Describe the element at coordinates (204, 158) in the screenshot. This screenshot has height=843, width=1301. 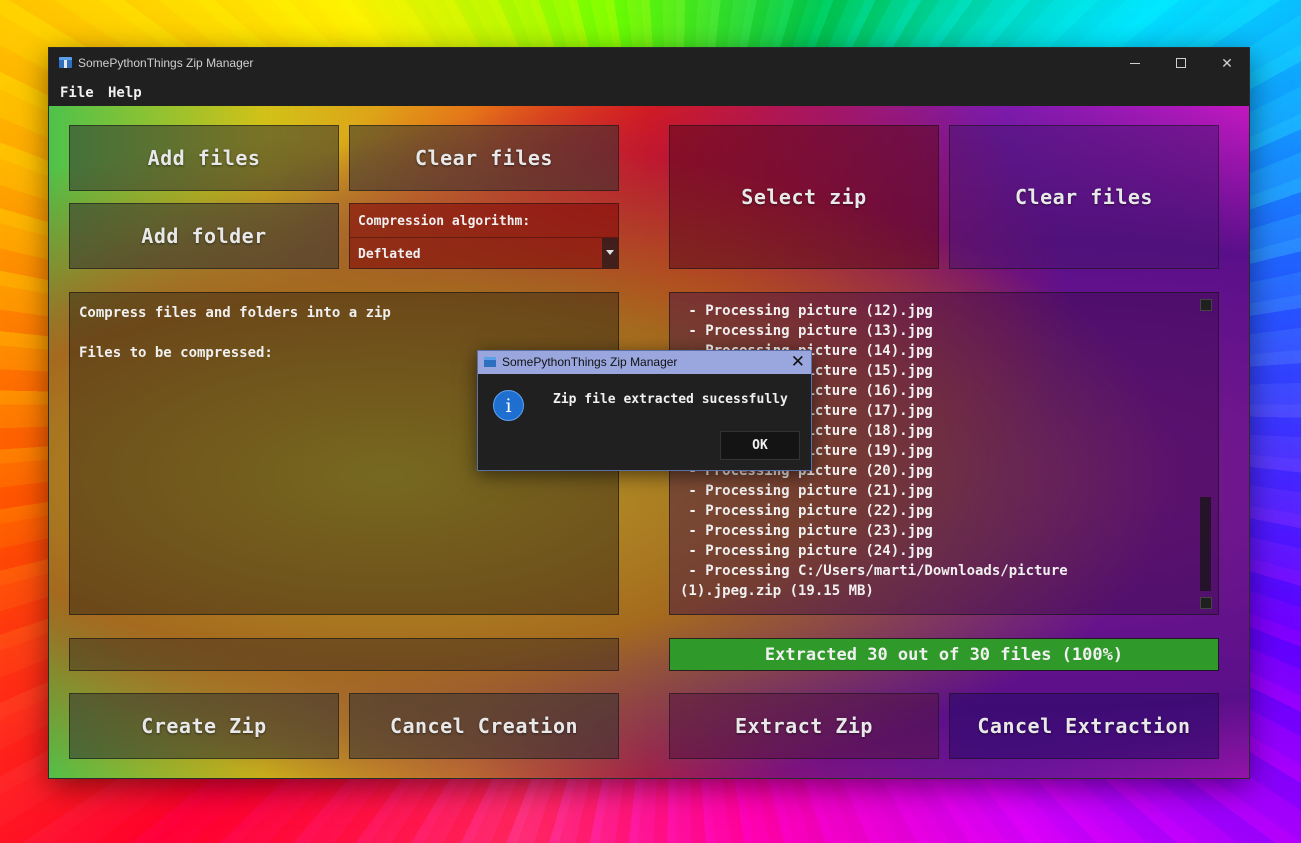
I see `add-files-button: Add files` at that location.